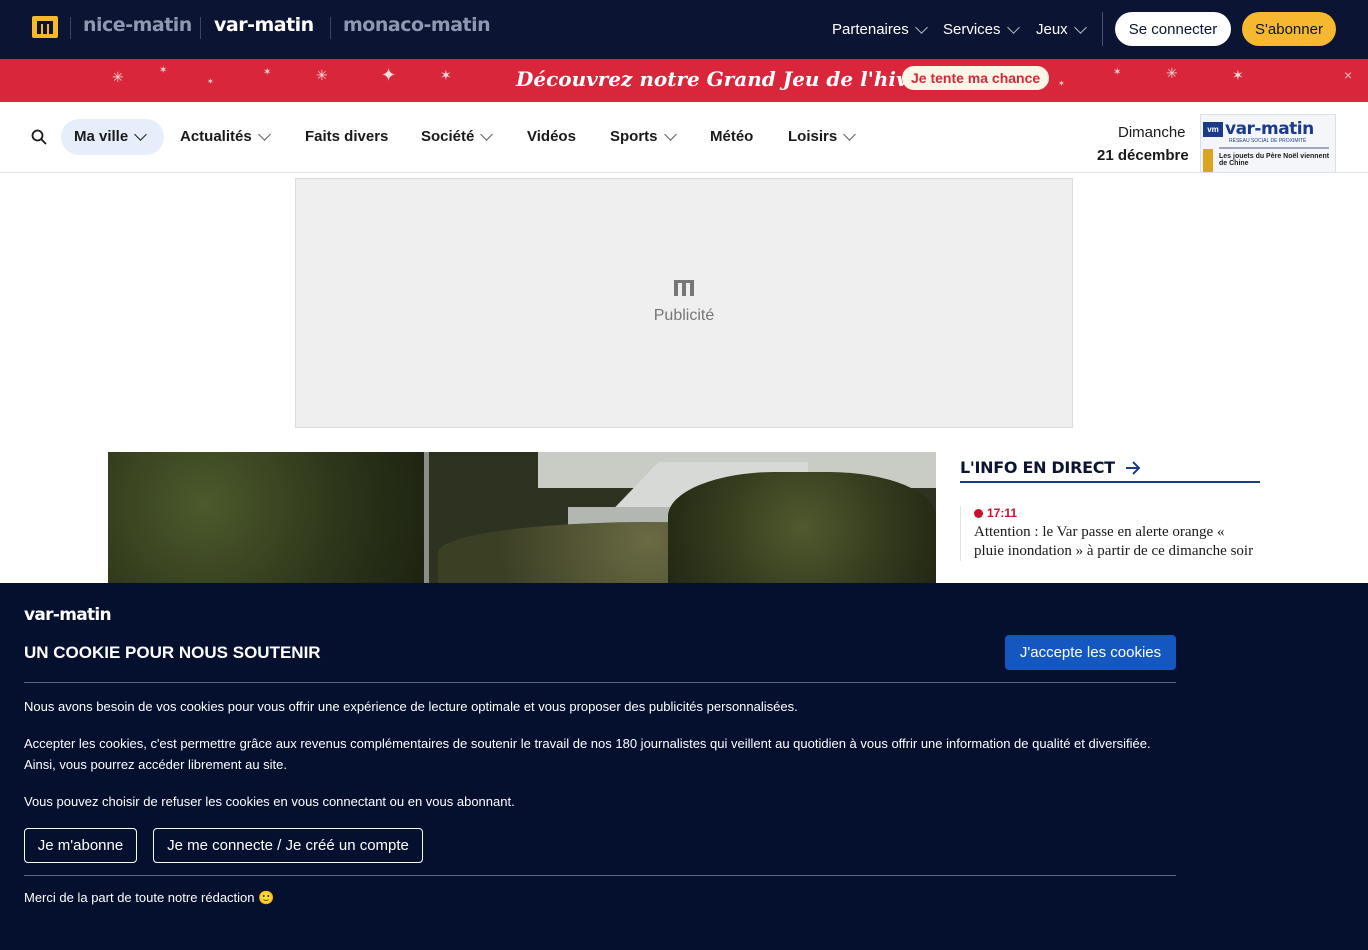 Image resolution: width=1368 pixels, height=950 pixels. I want to click on nav-item-ma-ville: Ma ville, so click(111, 136).